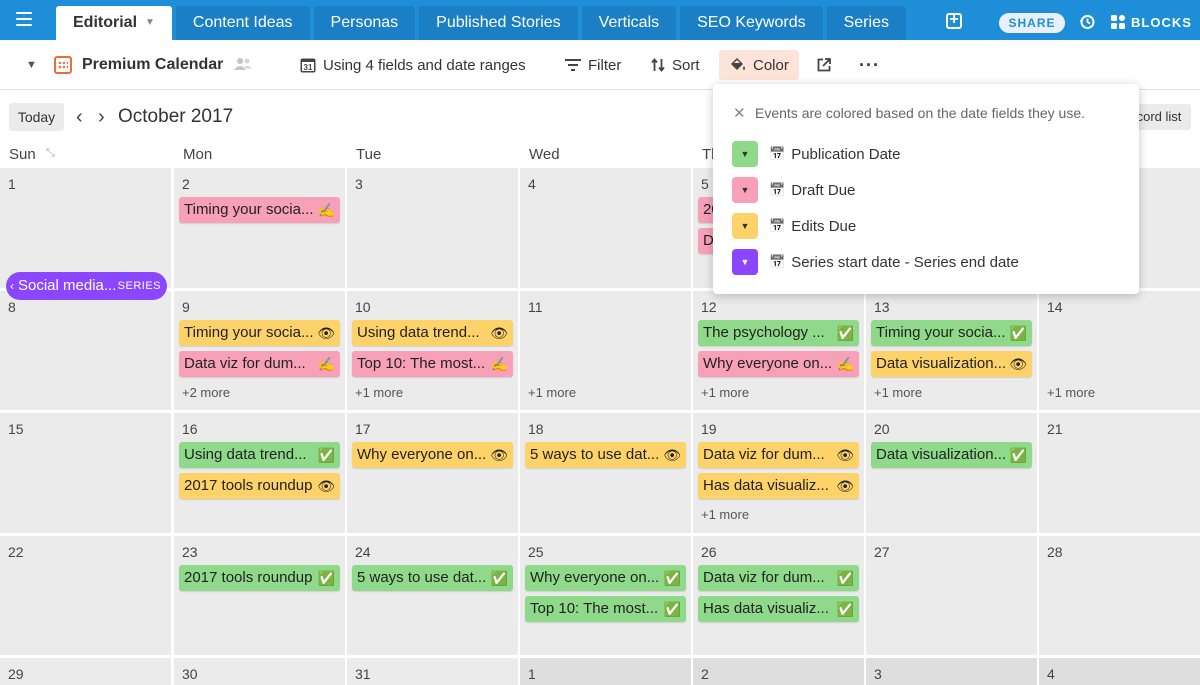 This screenshot has height=685, width=1200. Describe the element at coordinates (824, 65) in the screenshot. I see `expand-view-button` at that location.